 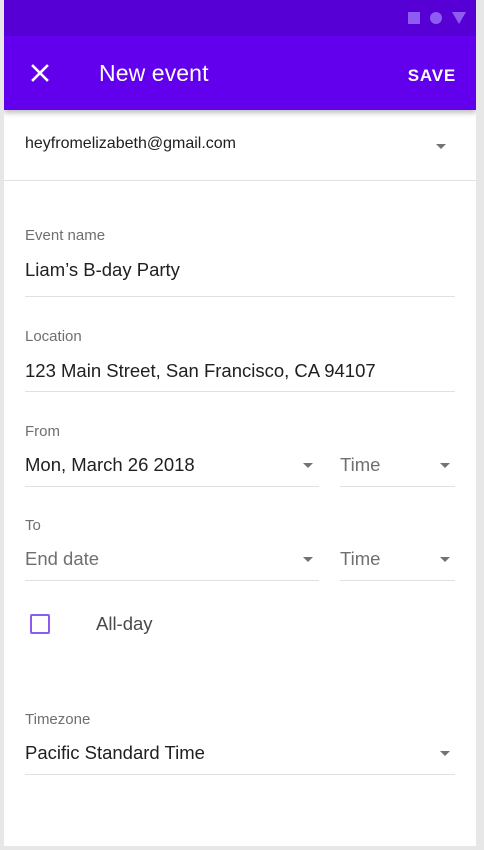 I want to click on to-time-underline, so click(x=397, y=580).